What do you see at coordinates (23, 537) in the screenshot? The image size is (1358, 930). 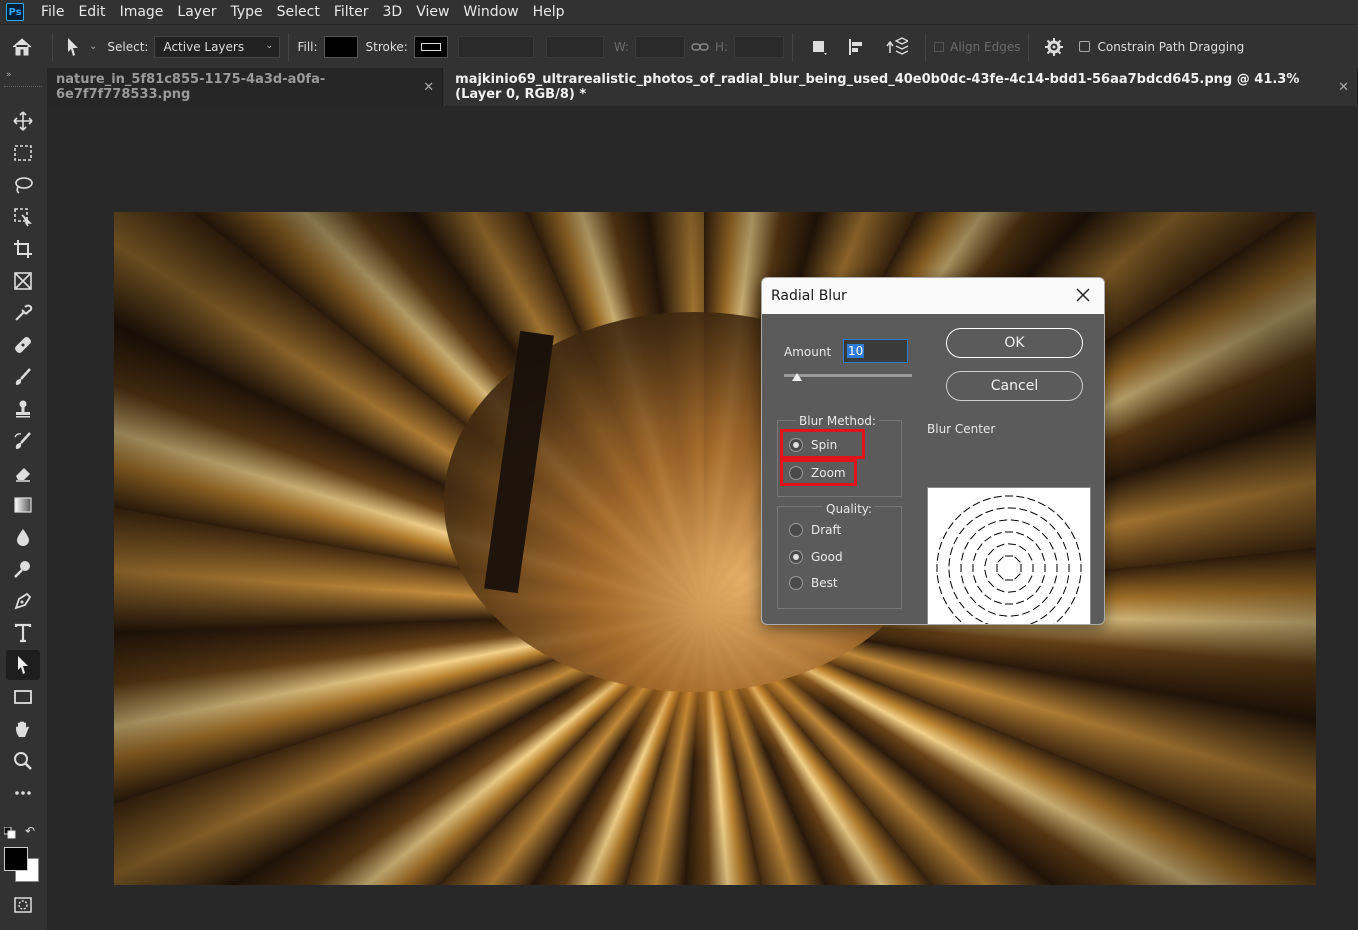 I see `blur-tool-icon` at bounding box center [23, 537].